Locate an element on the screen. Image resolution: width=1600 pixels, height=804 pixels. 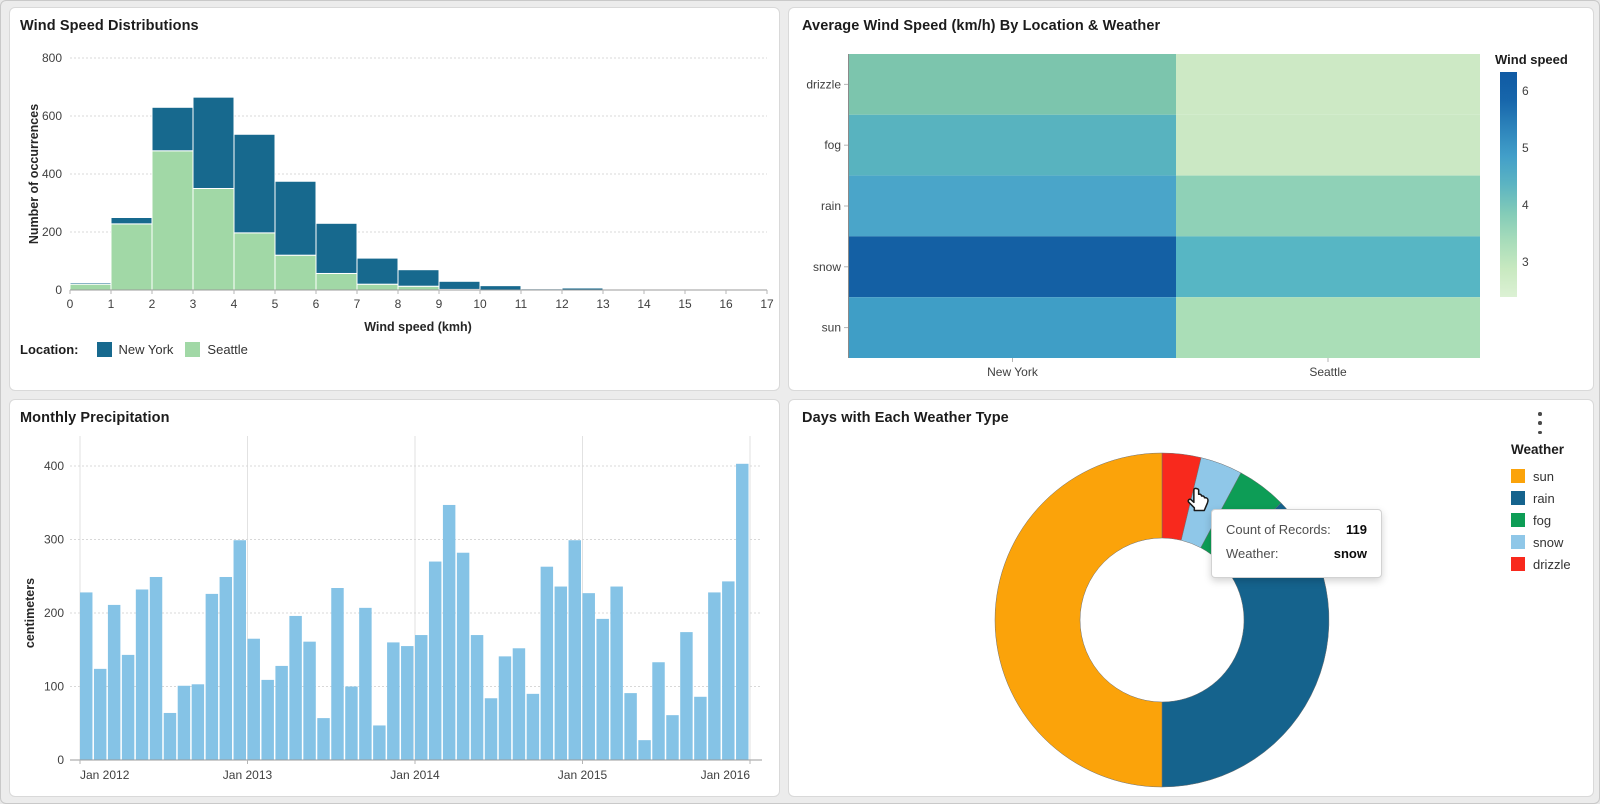
colorbar-tick-label: 3 is located at coordinates (1525, 261).